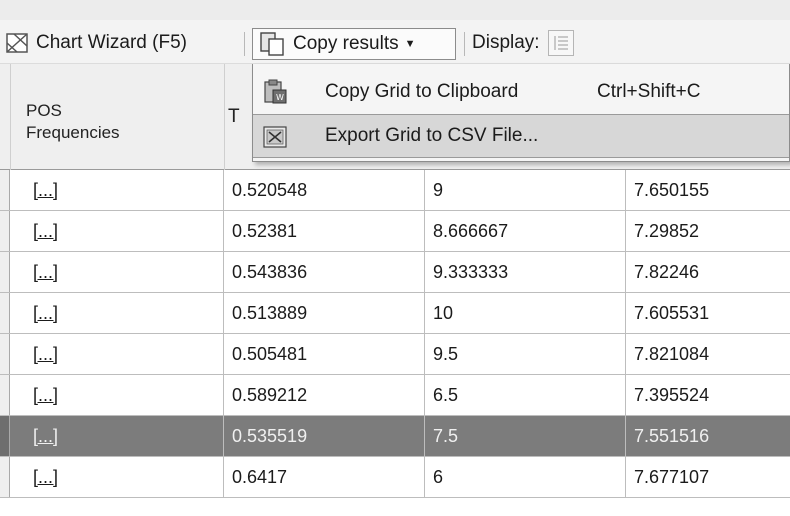 The height and width of the screenshot is (516, 790). Describe the element at coordinates (525, 231) in the screenshot. I see `table-cell: 8.666667` at that location.